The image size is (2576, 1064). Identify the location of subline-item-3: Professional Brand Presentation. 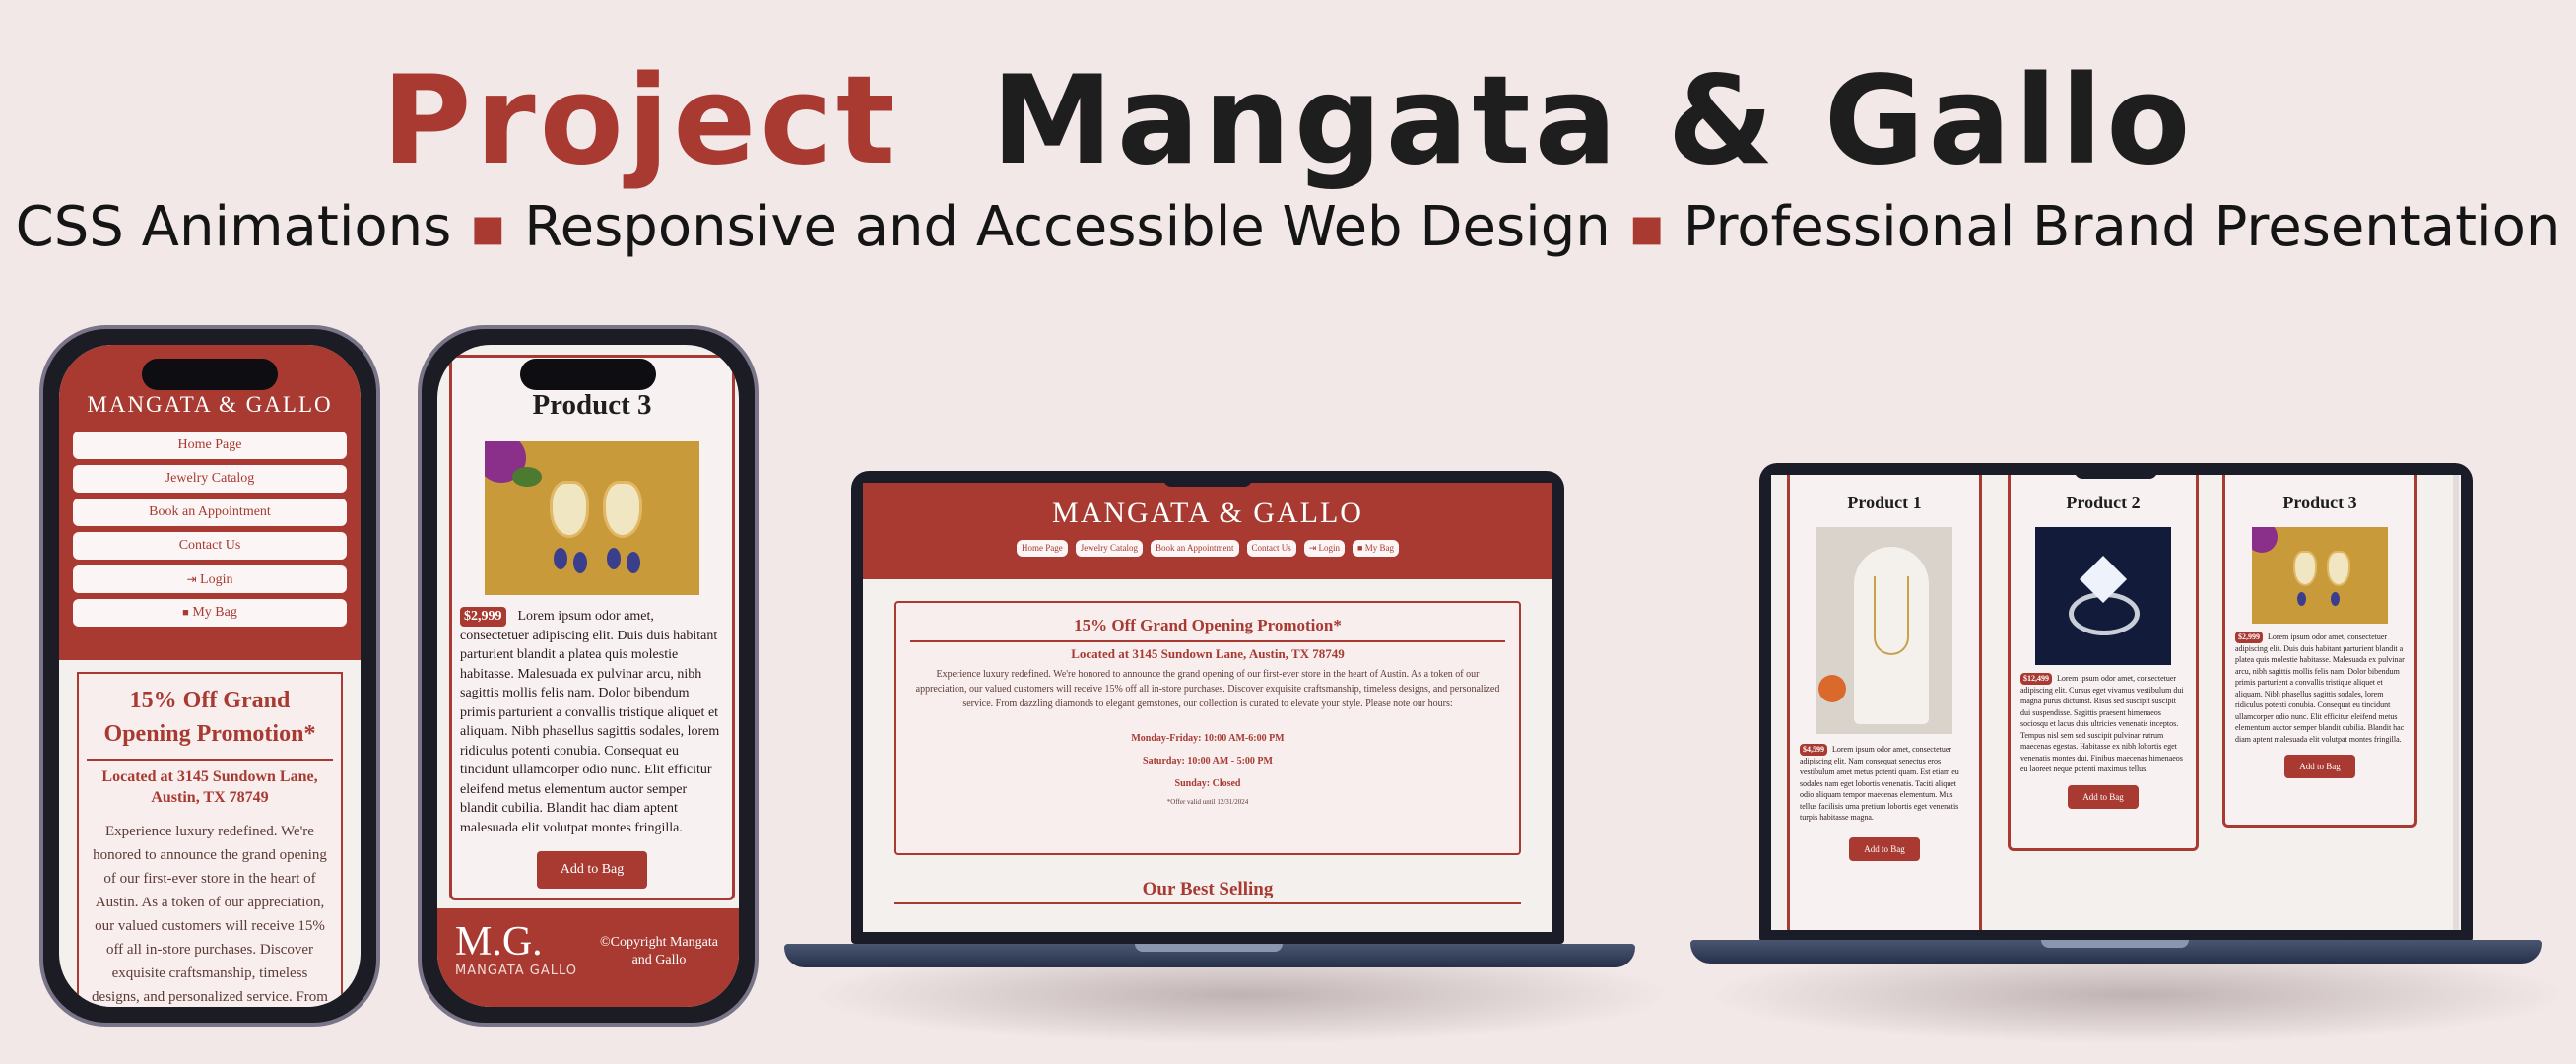
(2122, 227).